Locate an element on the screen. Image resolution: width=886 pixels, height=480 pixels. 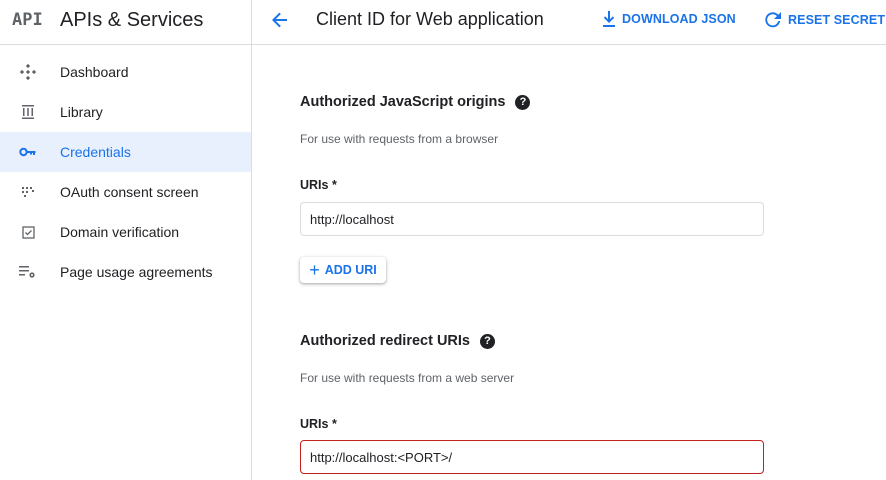
sidebar-item-label: Domain verification is located at coordinates (120, 232).